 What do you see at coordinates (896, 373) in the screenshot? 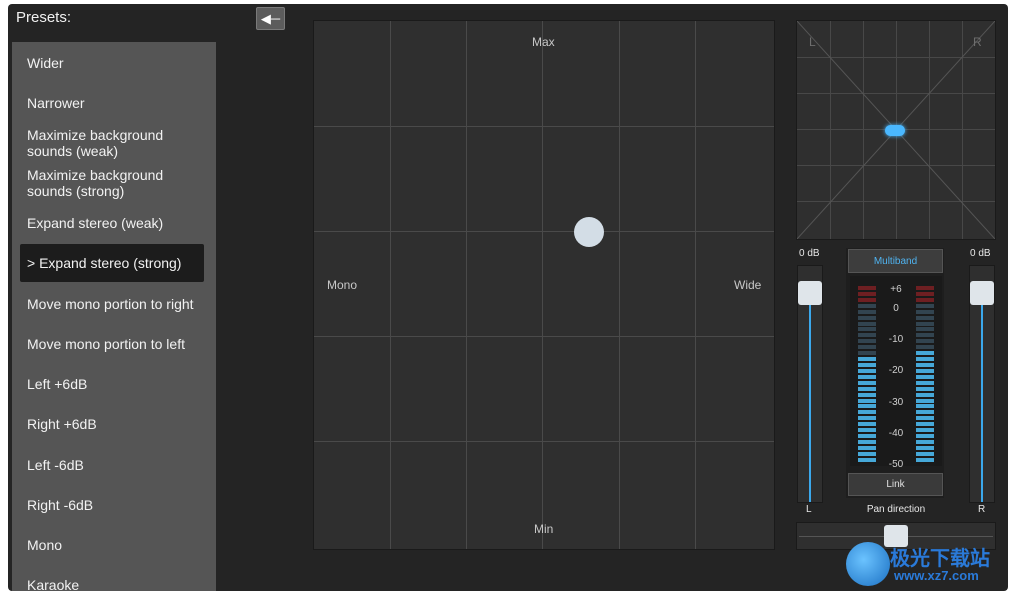
I see `level-meter: +6 0 -10 -20 -30 -40 -50` at bounding box center [896, 373].